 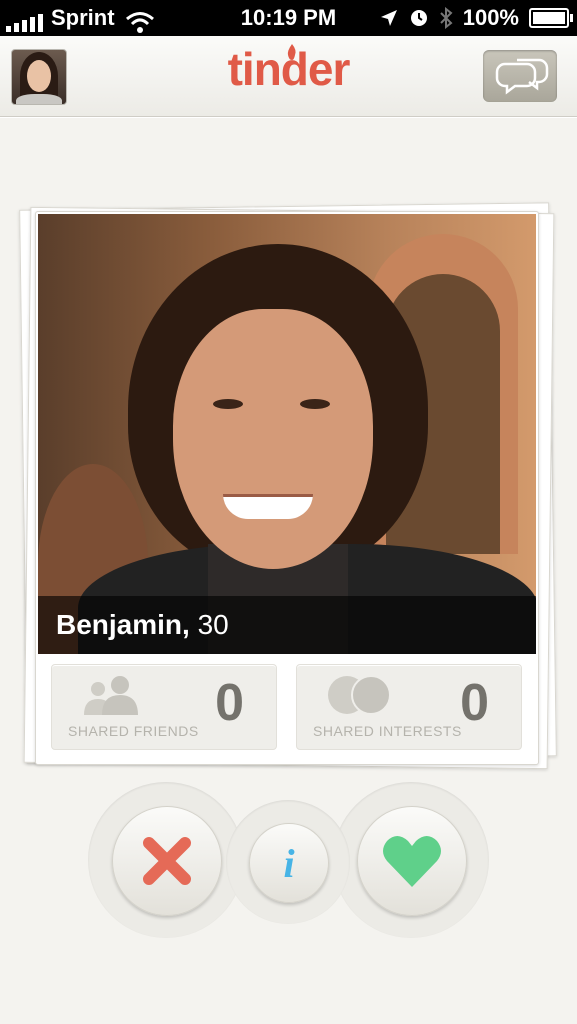 I want to click on location-icon, so click(x=388, y=18).